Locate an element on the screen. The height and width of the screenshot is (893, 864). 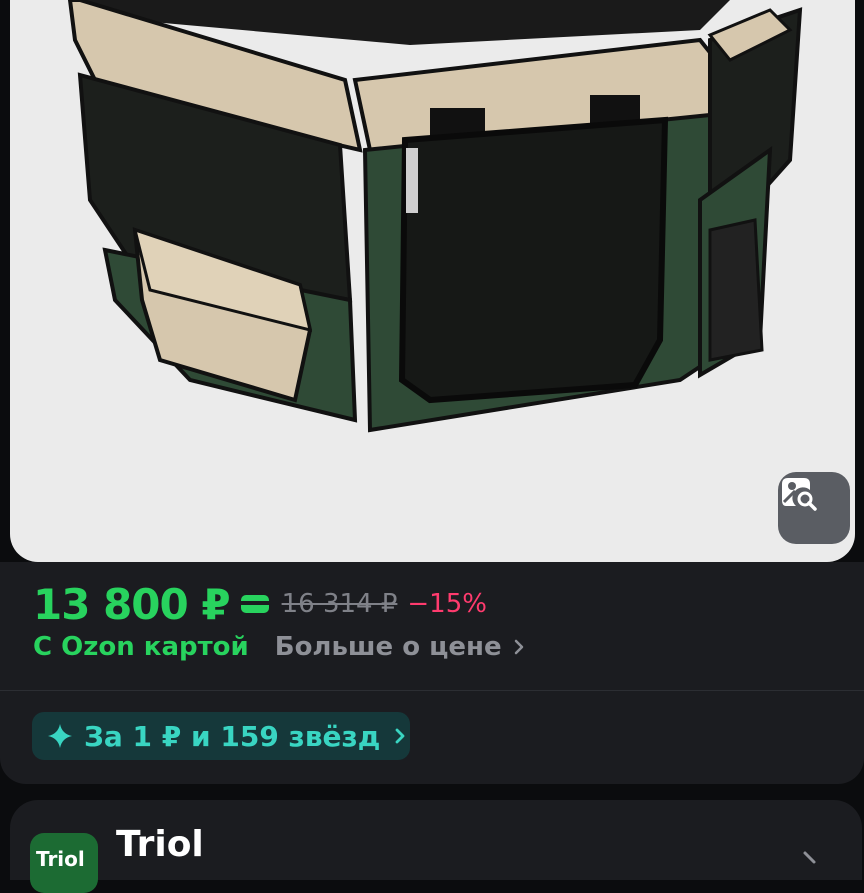
seller-logo: Triol is located at coordinates (64, 863).